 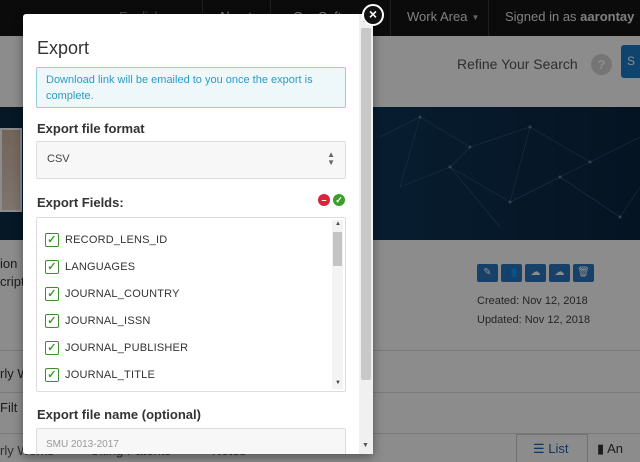 What do you see at coordinates (191, 444) in the screenshot?
I see `filename-input` at bounding box center [191, 444].